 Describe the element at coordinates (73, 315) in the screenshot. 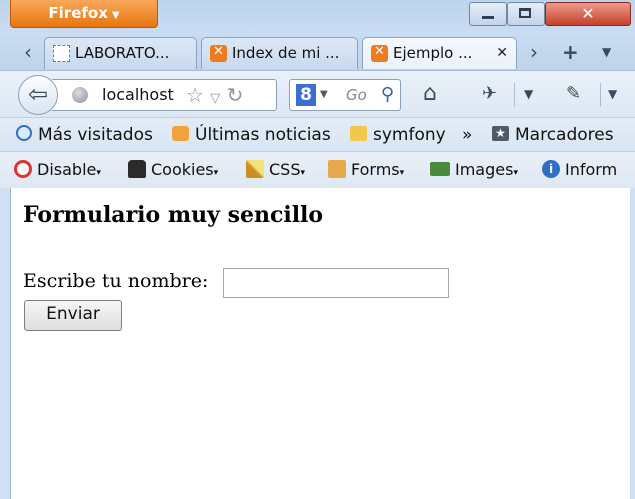

I see `submit-button: Enviar` at that location.